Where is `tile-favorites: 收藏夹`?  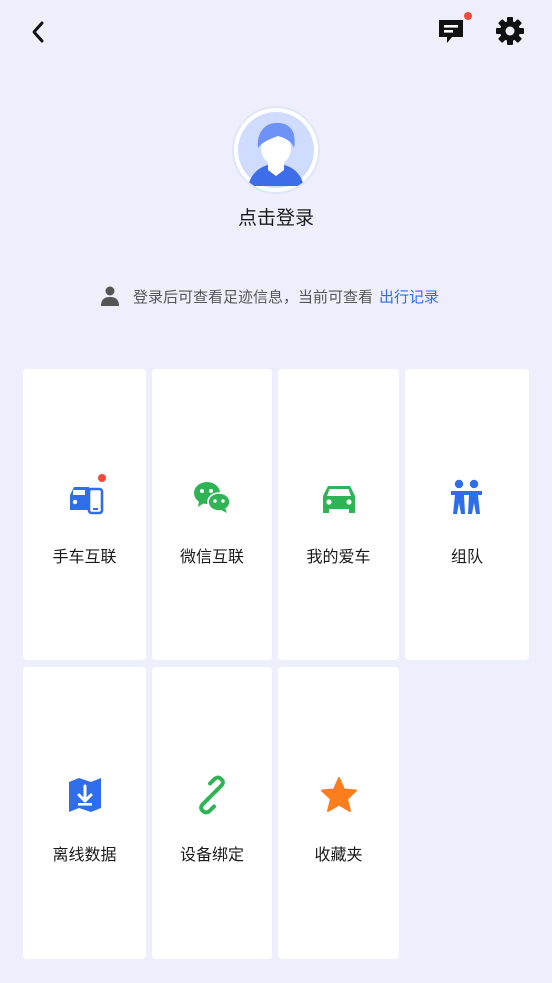 tile-favorites: 收藏夹 is located at coordinates (338, 813).